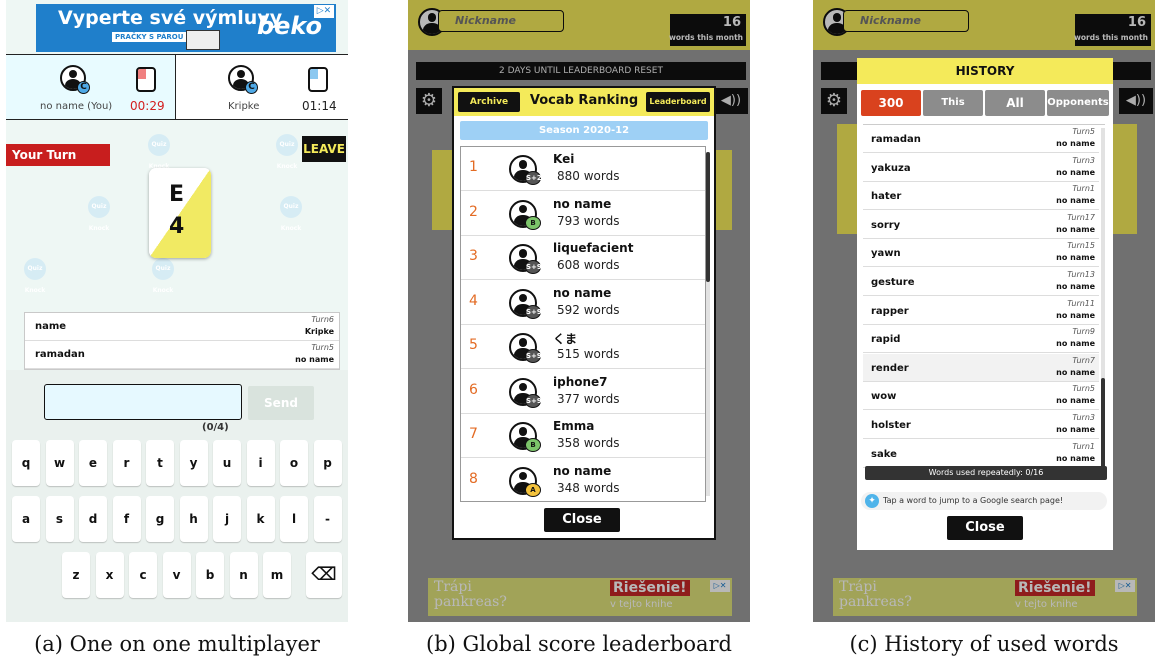  Describe the element at coordinates (473, 345) in the screenshot. I see `rank-number: 5` at that location.